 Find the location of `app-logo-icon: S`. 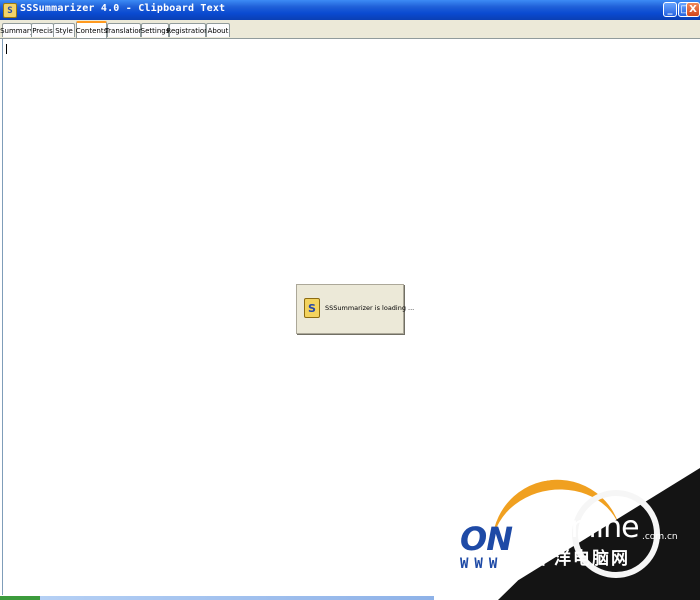

app-logo-icon: S is located at coordinates (312, 308).